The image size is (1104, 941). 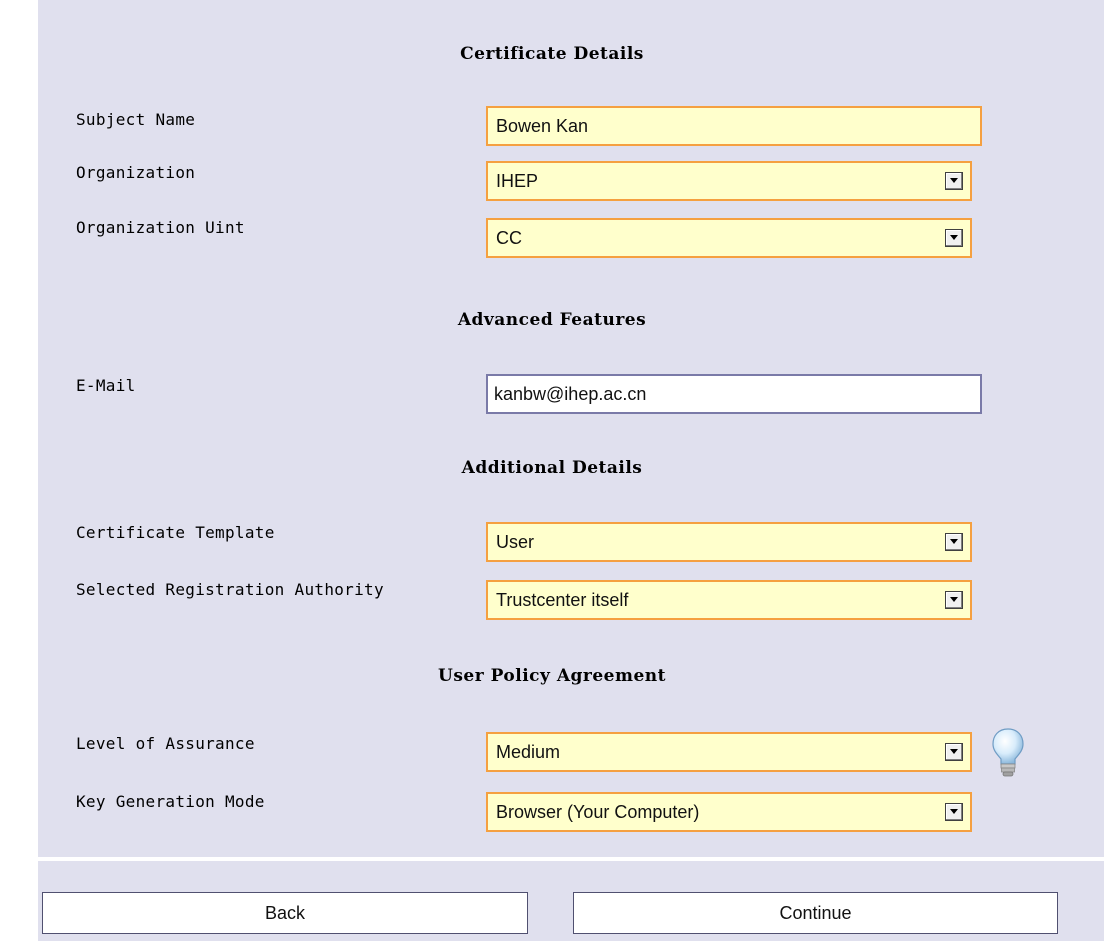 I want to click on key-generation-mode-select: Browser (Your Computer), so click(x=729, y=812).